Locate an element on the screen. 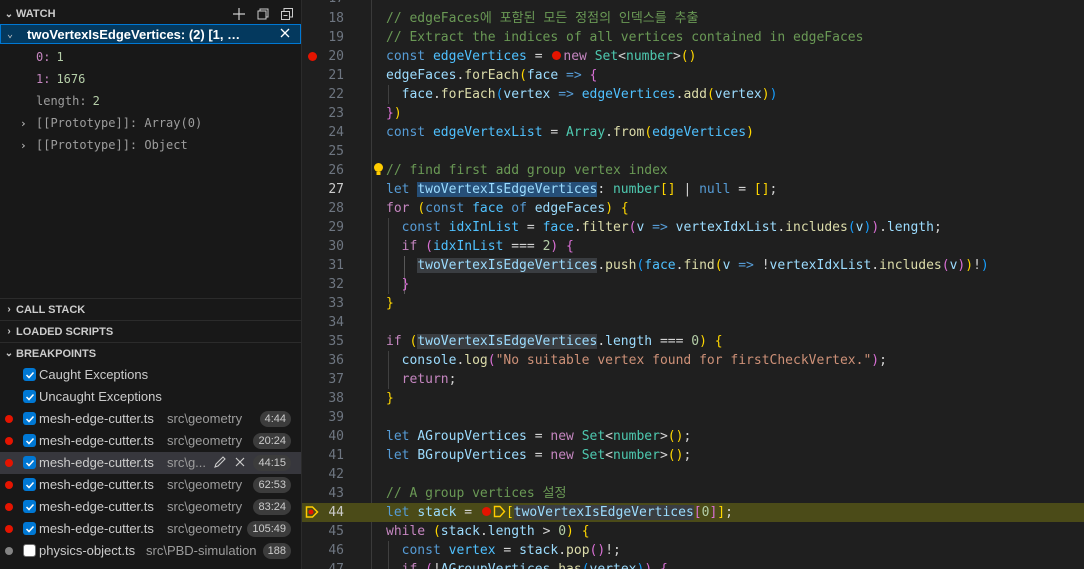  edit-icon is located at coordinates (220, 463).